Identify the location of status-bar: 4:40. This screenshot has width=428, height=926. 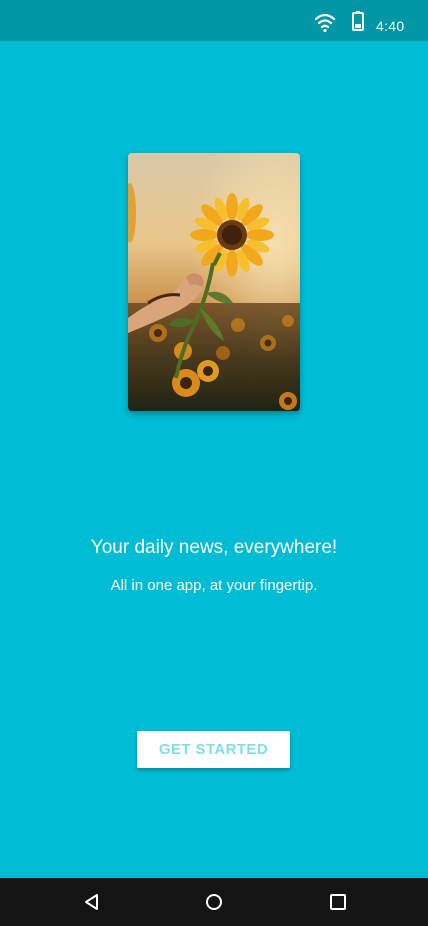
(214, 20).